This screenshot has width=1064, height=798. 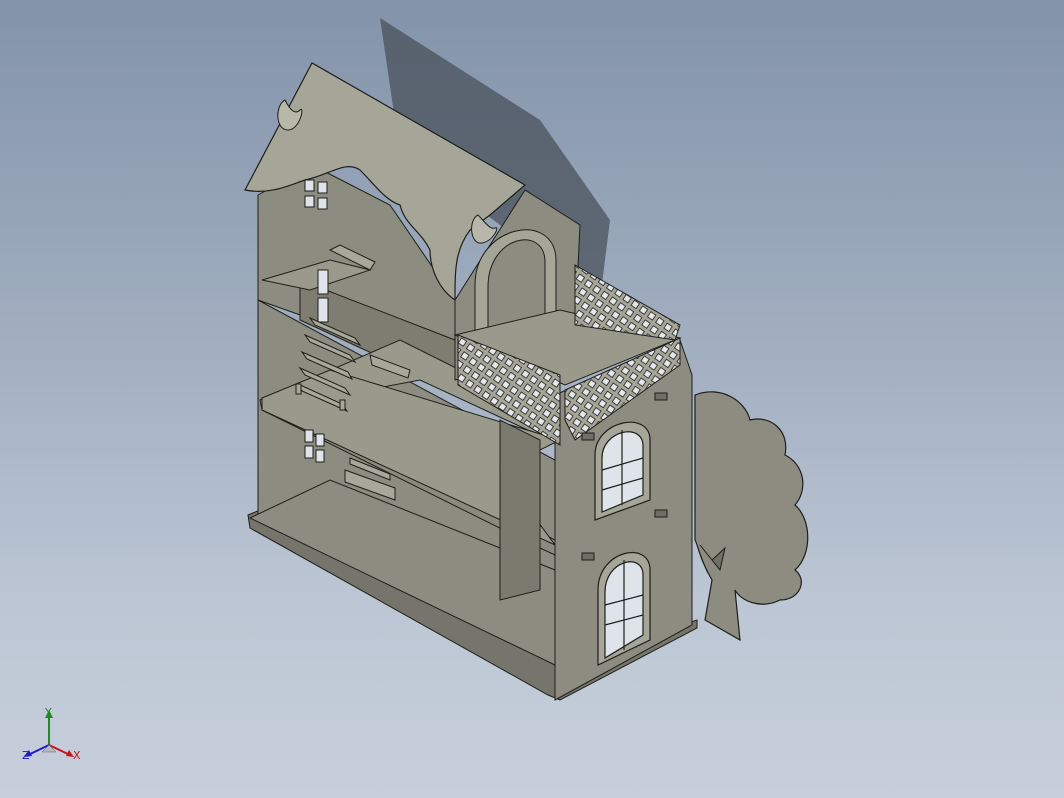 What do you see at coordinates (520, 510) in the screenshot?
I see `divider-wall` at bounding box center [520, 510].